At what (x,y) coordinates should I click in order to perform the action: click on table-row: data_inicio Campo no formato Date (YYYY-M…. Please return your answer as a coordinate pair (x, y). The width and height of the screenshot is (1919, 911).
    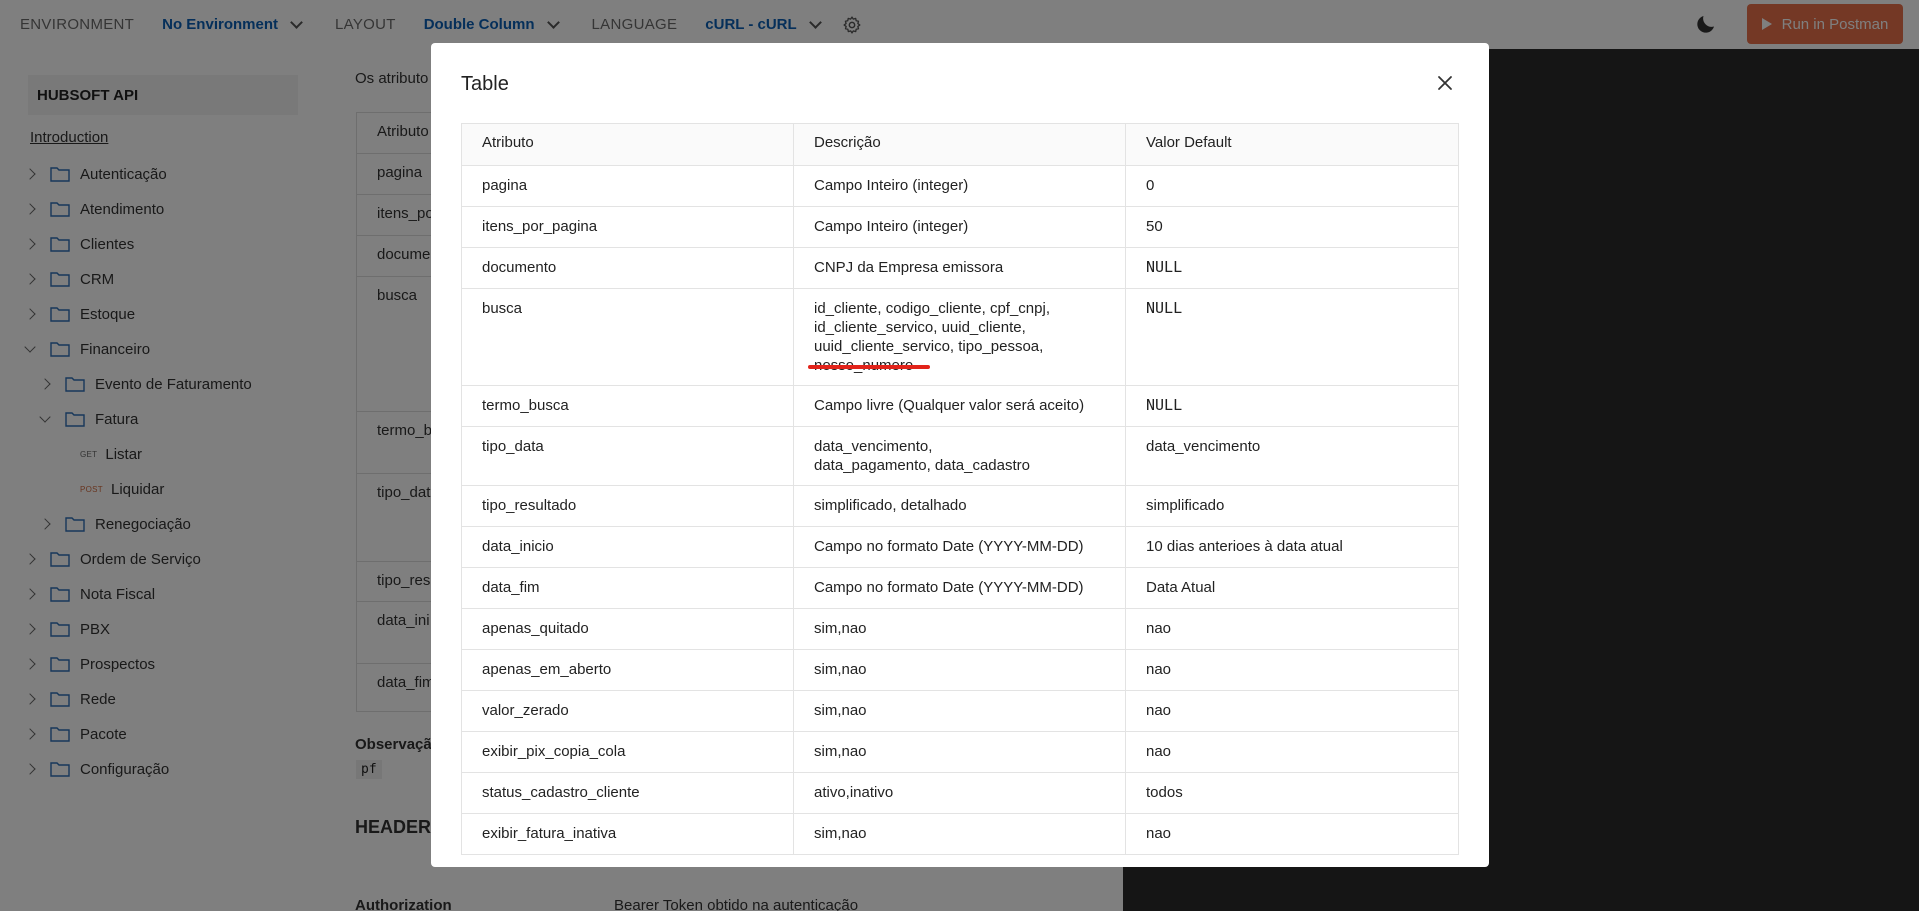
    Looking at the image, I should click on (960, 547).